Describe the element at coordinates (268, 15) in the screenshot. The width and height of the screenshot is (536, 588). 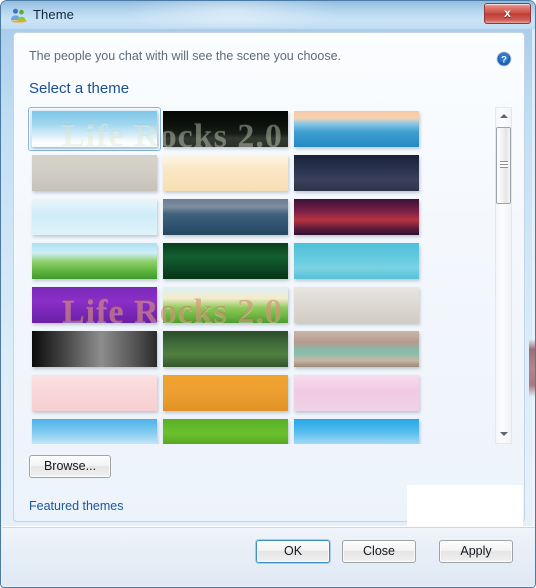
I see `title-bar: Theme x` at that location.